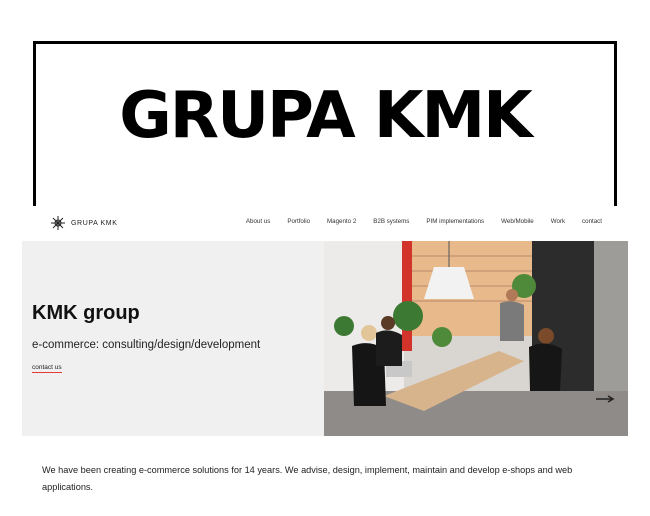  I want to click on logo-icon, so click(58, 223).